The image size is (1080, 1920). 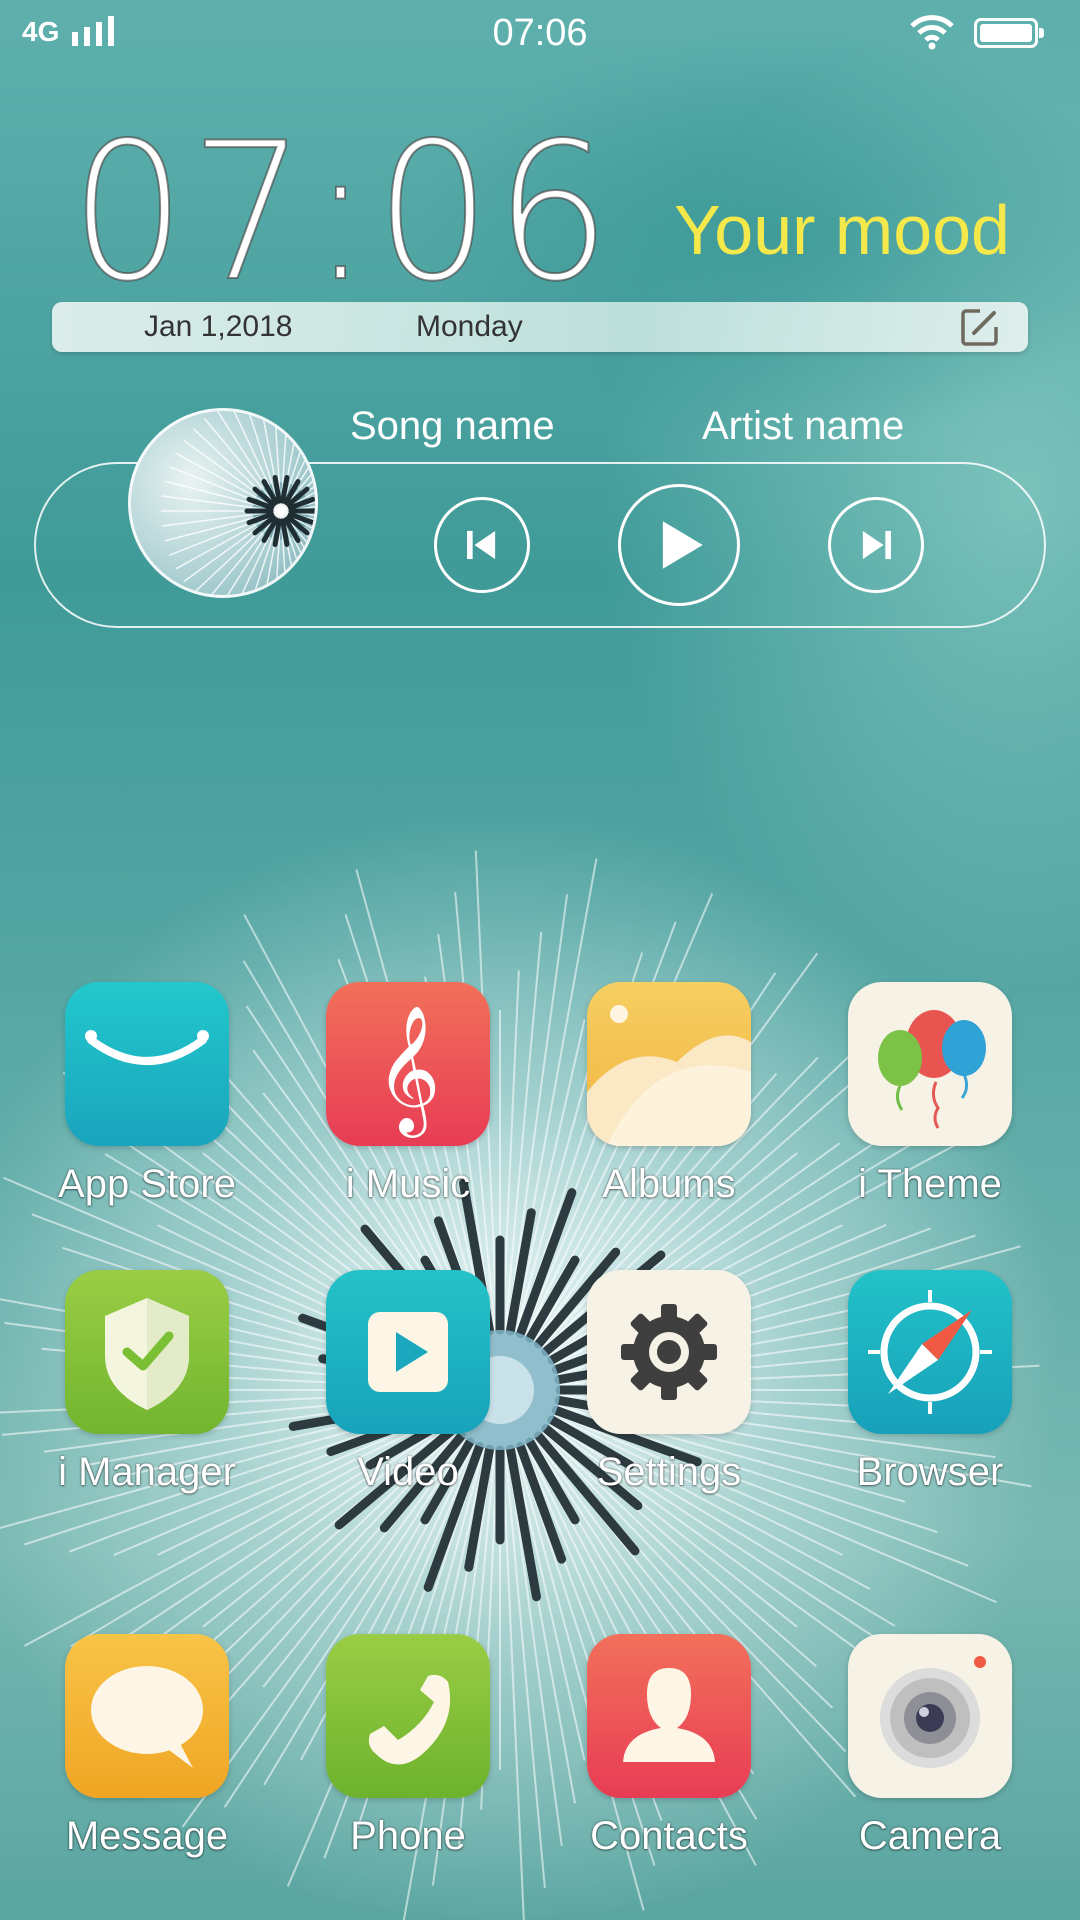 I want to click on play-button, so click(x=679, y=545).